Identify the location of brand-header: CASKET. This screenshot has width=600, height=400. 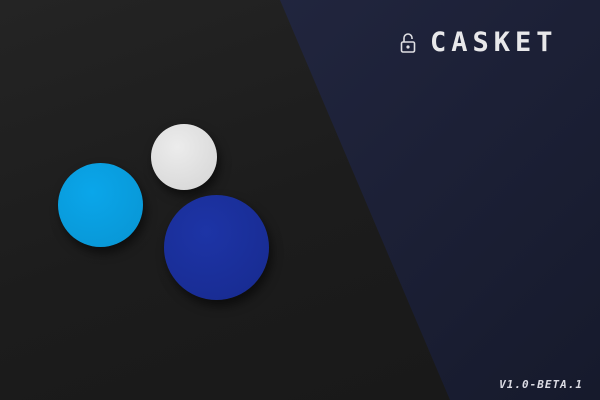
(479, 42).